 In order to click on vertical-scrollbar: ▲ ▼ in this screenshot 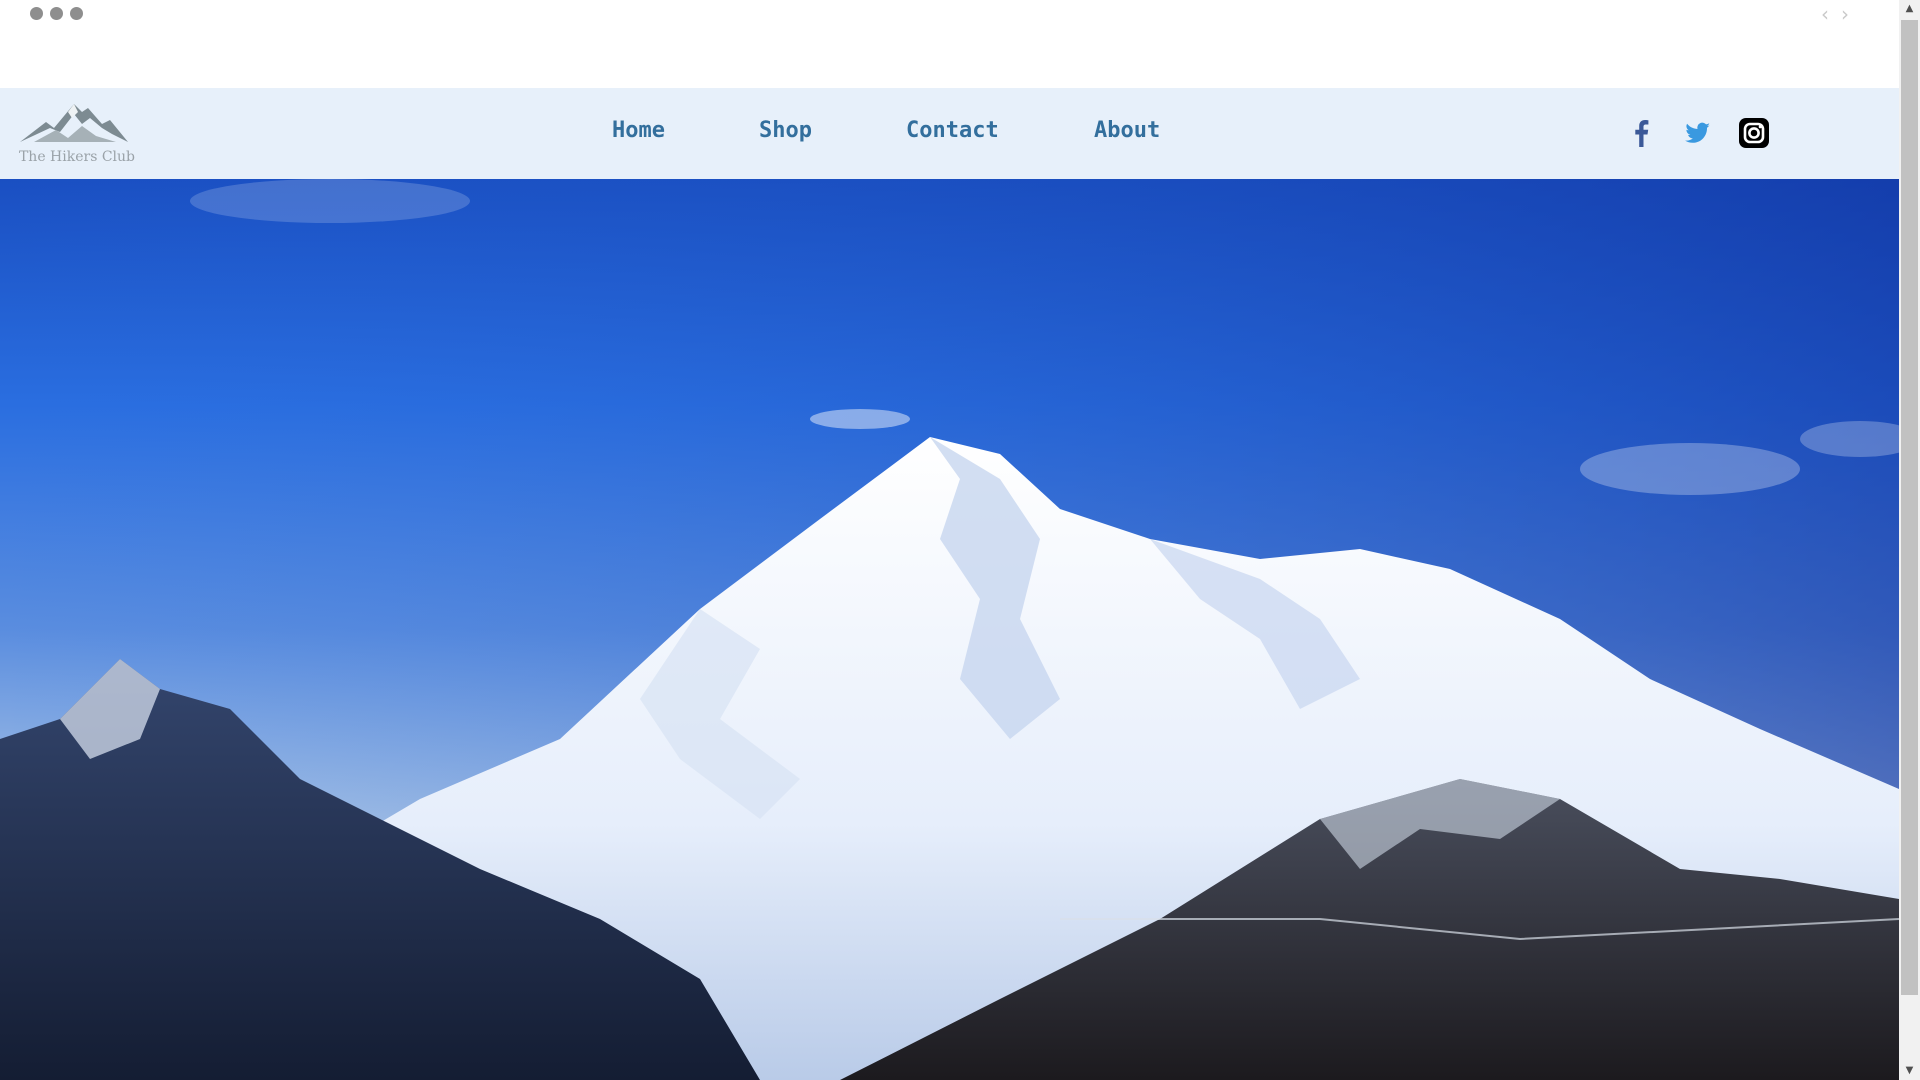, I will do `click(1909, 540)`.